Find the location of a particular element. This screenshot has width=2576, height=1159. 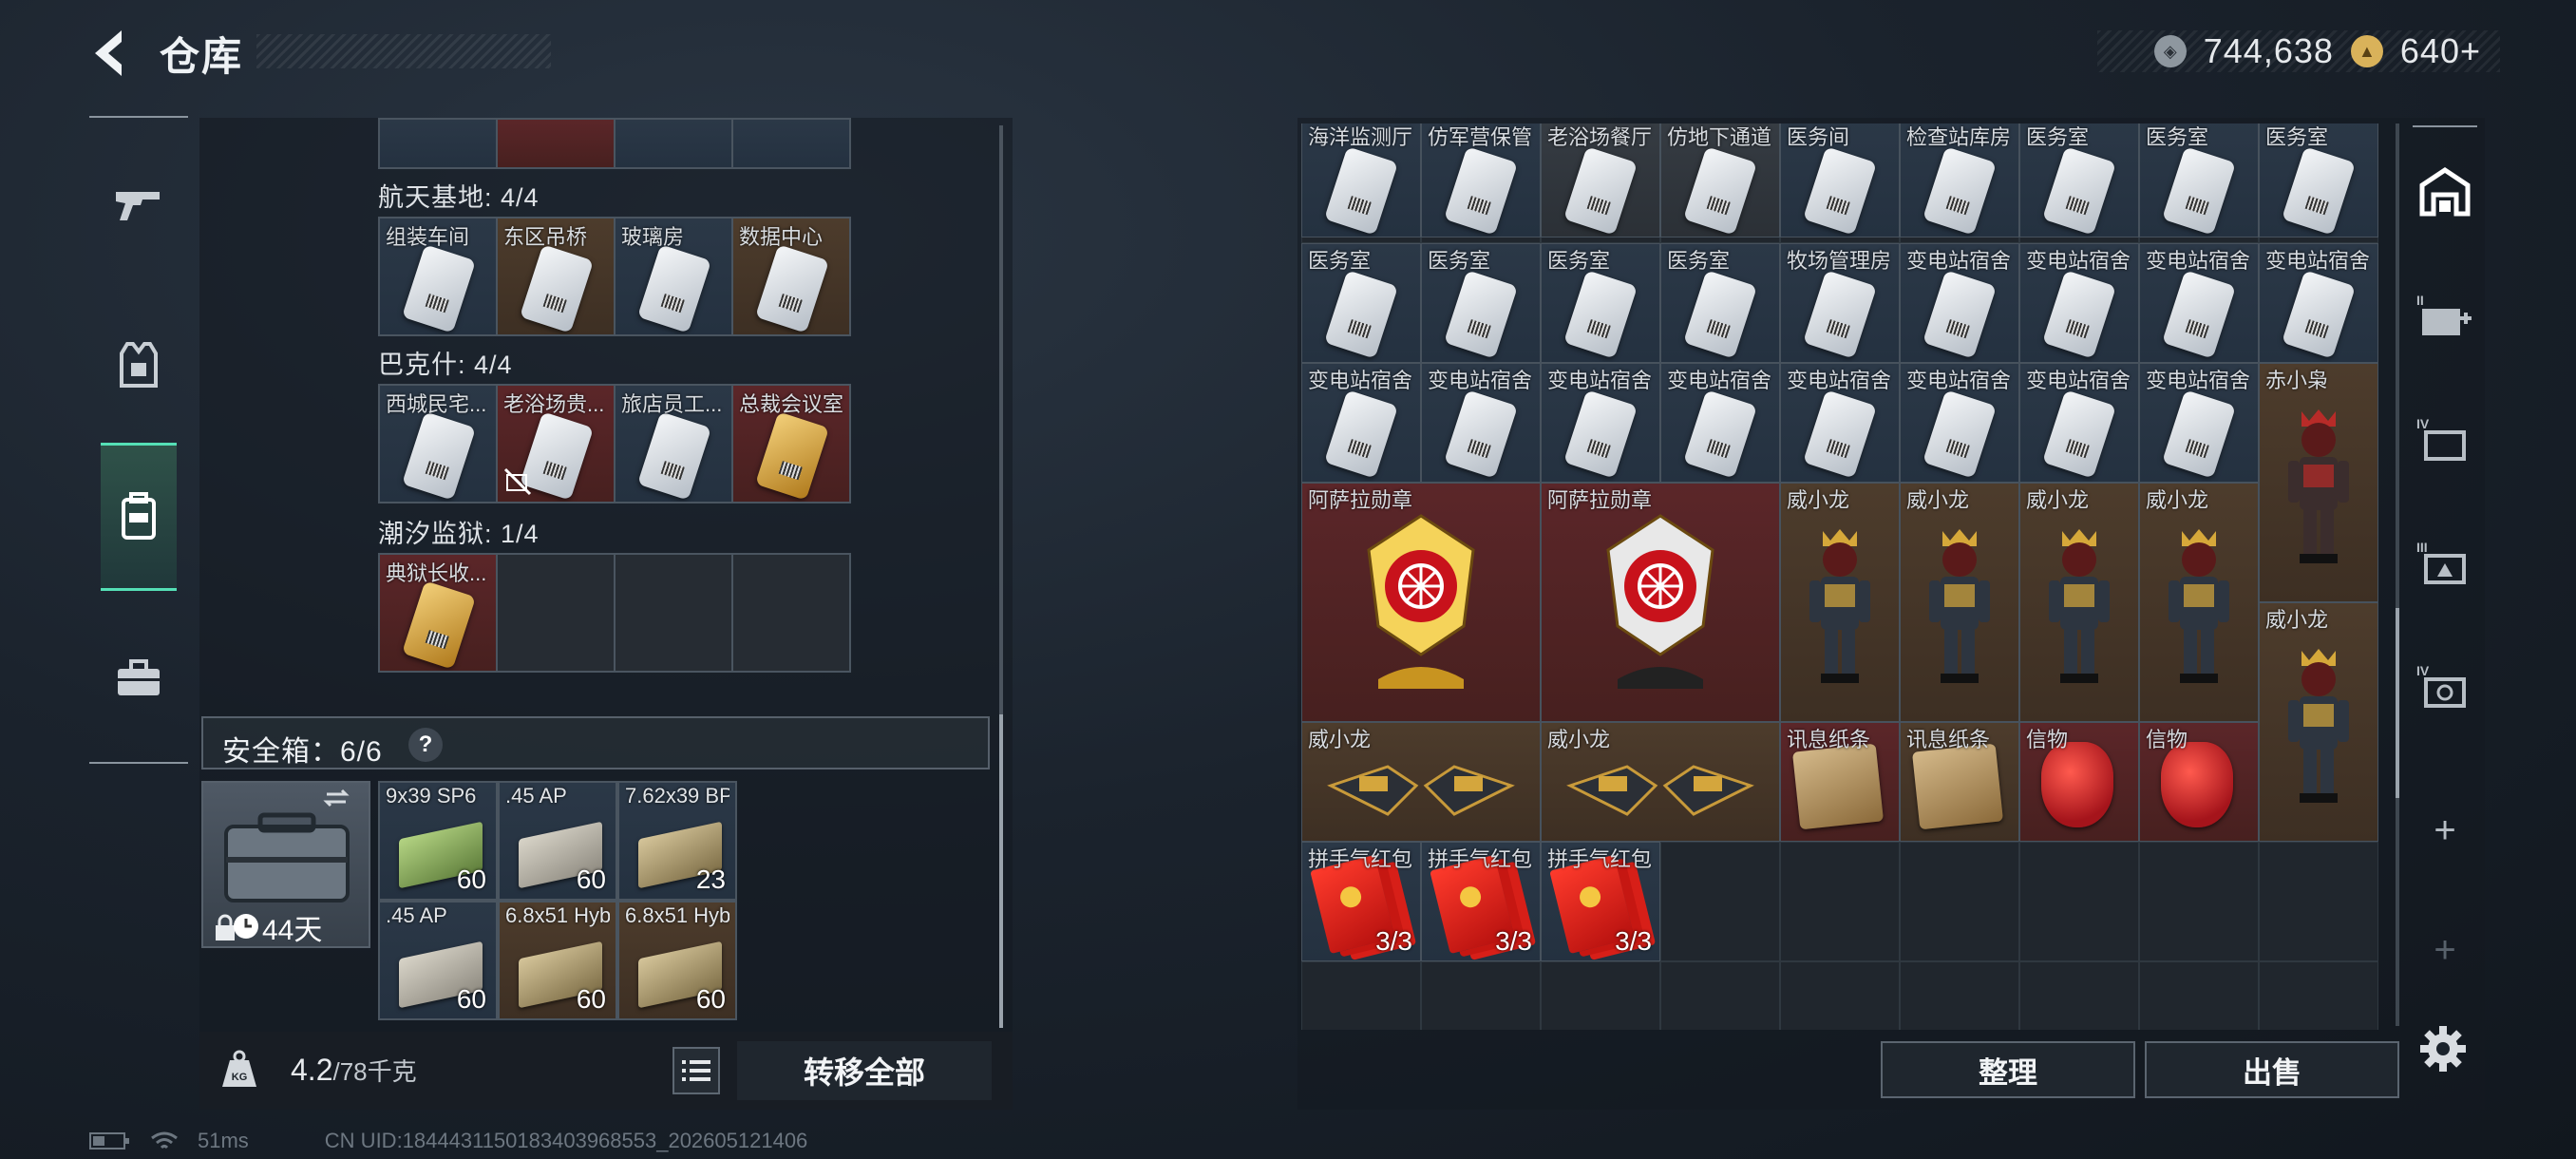

right-scrollbar is located at coordinates (2397, 575).